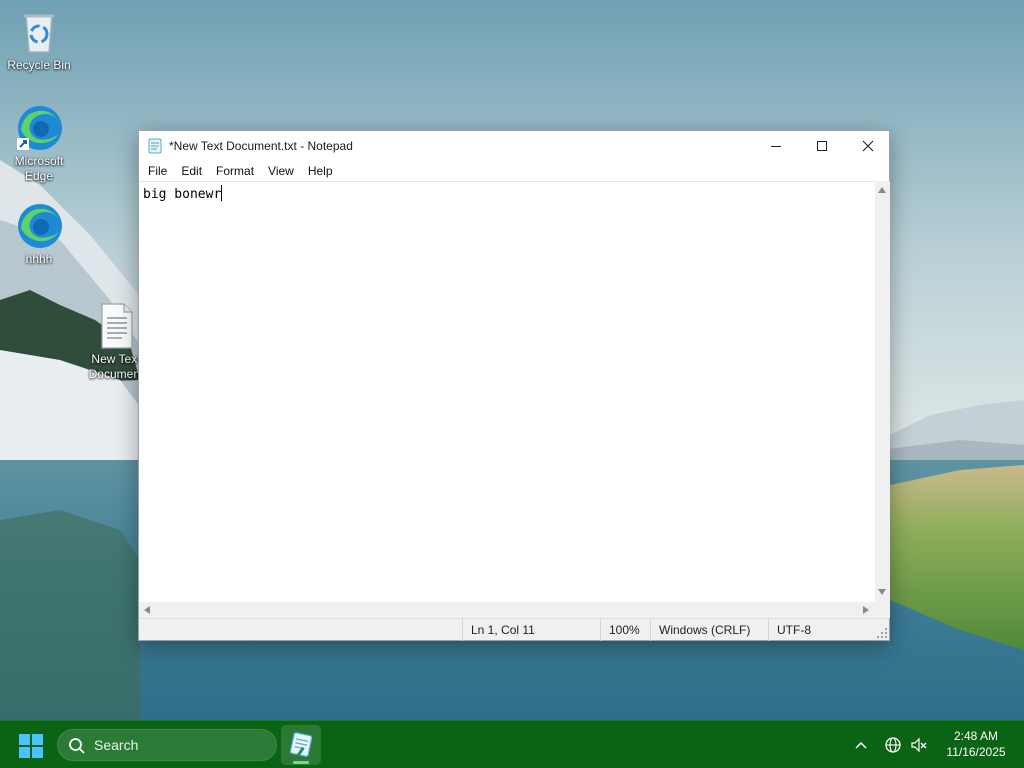 The width and height of the screenshot is (1024, 768). I want to click on windows-logo-icon, so click(31, 746).